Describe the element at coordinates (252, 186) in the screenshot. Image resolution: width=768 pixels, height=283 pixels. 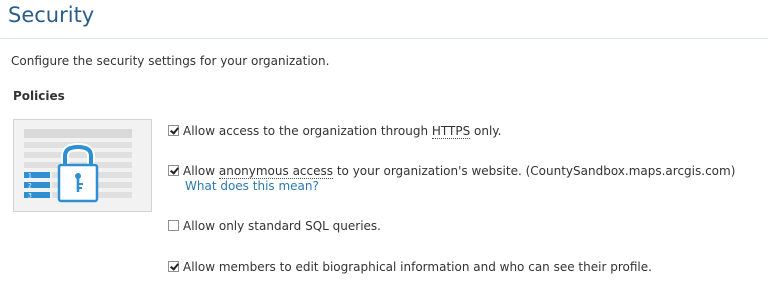
I see `what-does-this-mean-link: What does this mean?` at that location.